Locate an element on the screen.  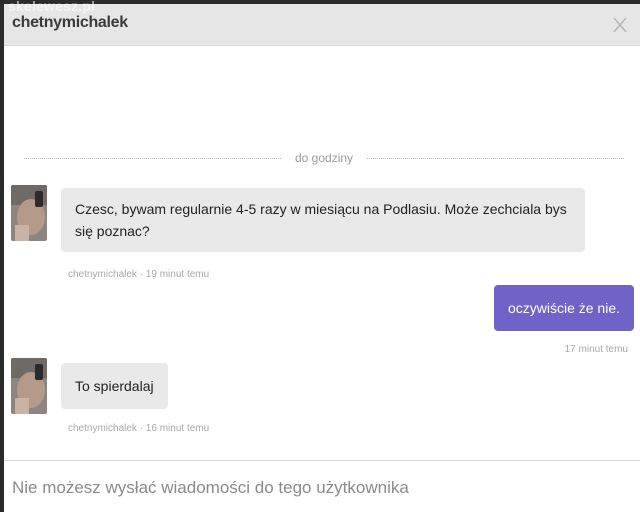
message-text: To spierdalaj is located at coordinates (114, 386).